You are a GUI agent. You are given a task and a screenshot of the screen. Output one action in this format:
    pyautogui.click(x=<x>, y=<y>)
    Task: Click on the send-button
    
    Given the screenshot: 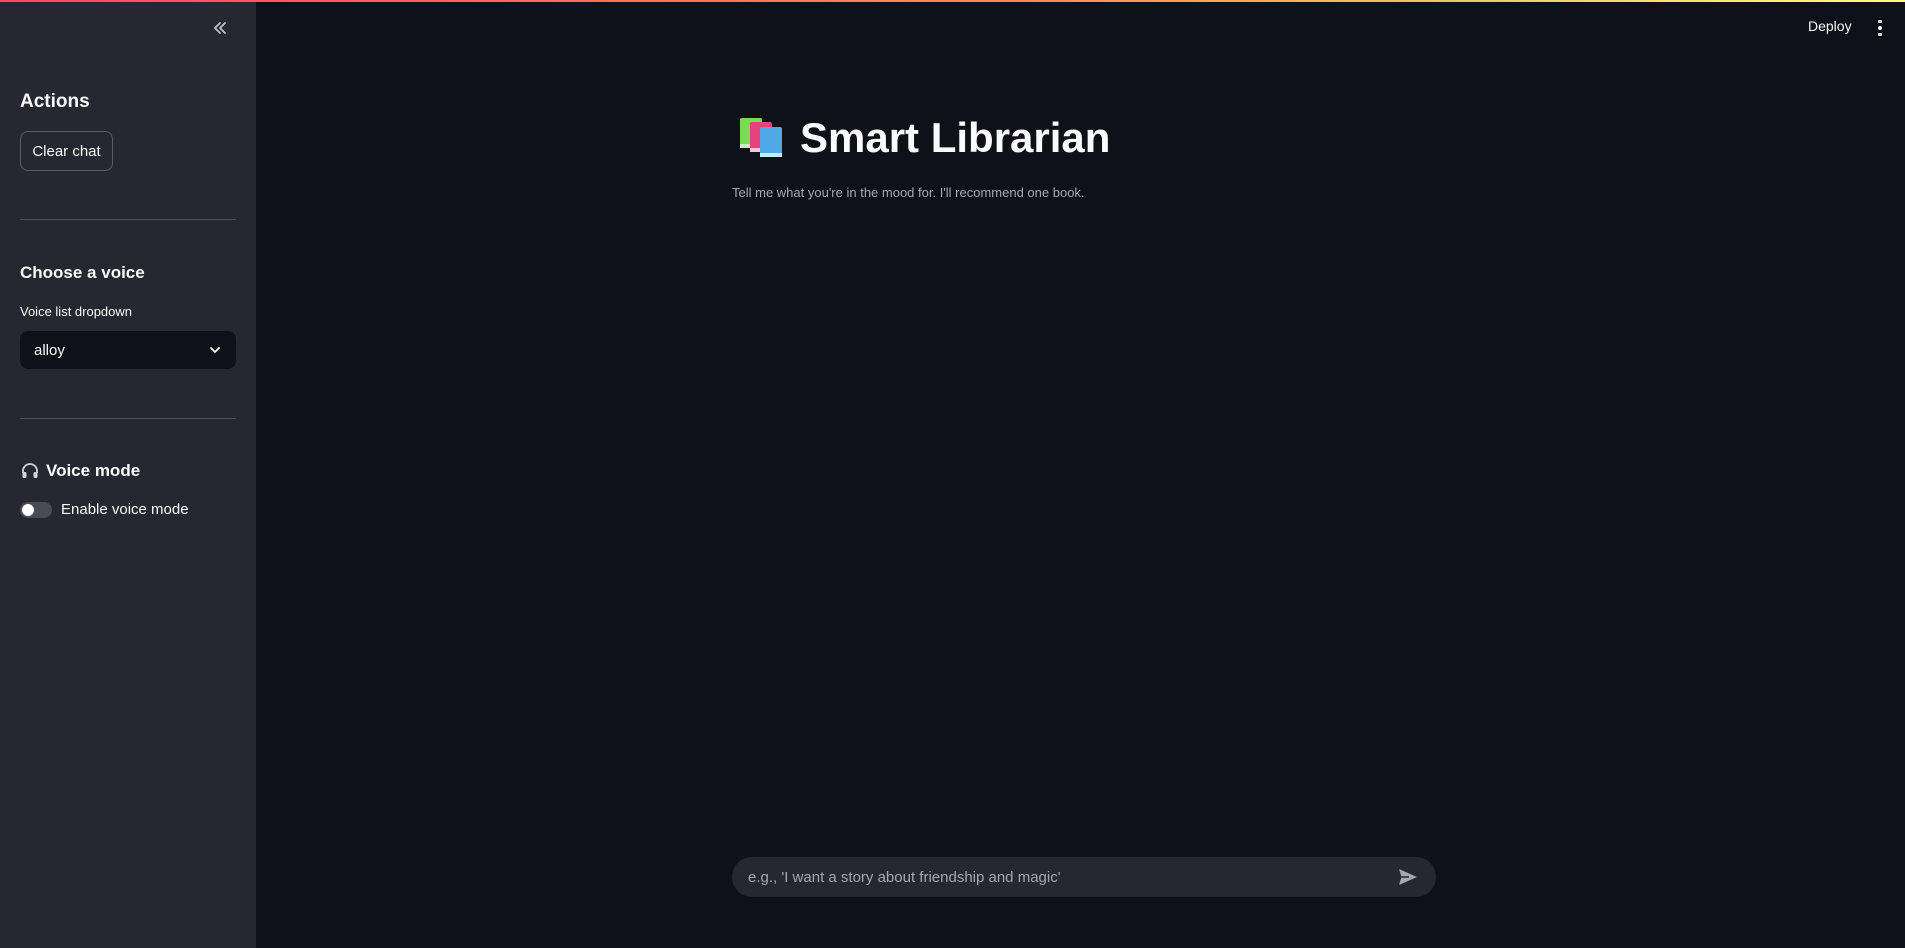 What is the action you would take?
    pyautogui.click(x=1408, y=877)
    